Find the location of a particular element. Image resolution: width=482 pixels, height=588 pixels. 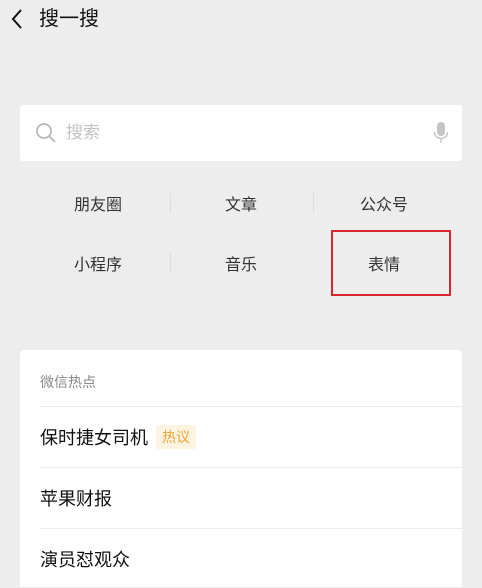

hot-topic-item: 苹果财报 is located at coordinates (251, 497).